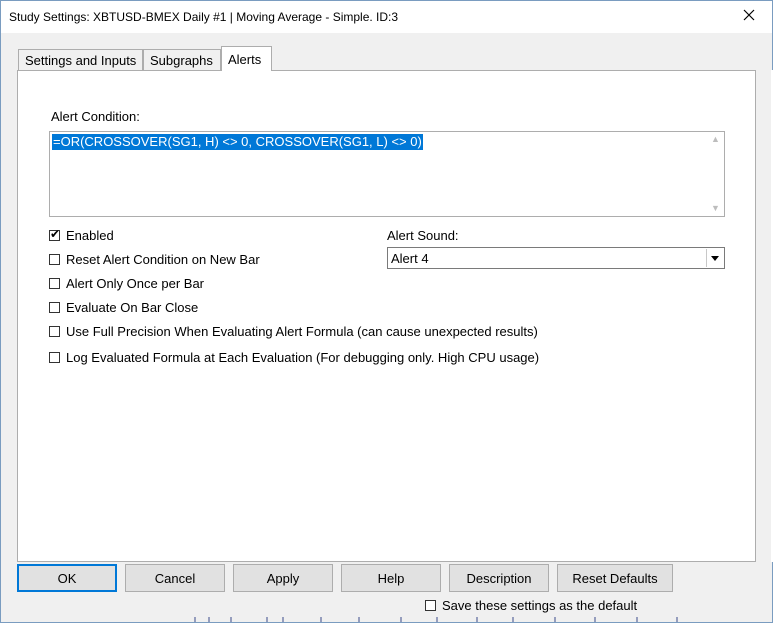  I want to click on textarea-scrollbar: ▲ ▼, so click(715, 174).